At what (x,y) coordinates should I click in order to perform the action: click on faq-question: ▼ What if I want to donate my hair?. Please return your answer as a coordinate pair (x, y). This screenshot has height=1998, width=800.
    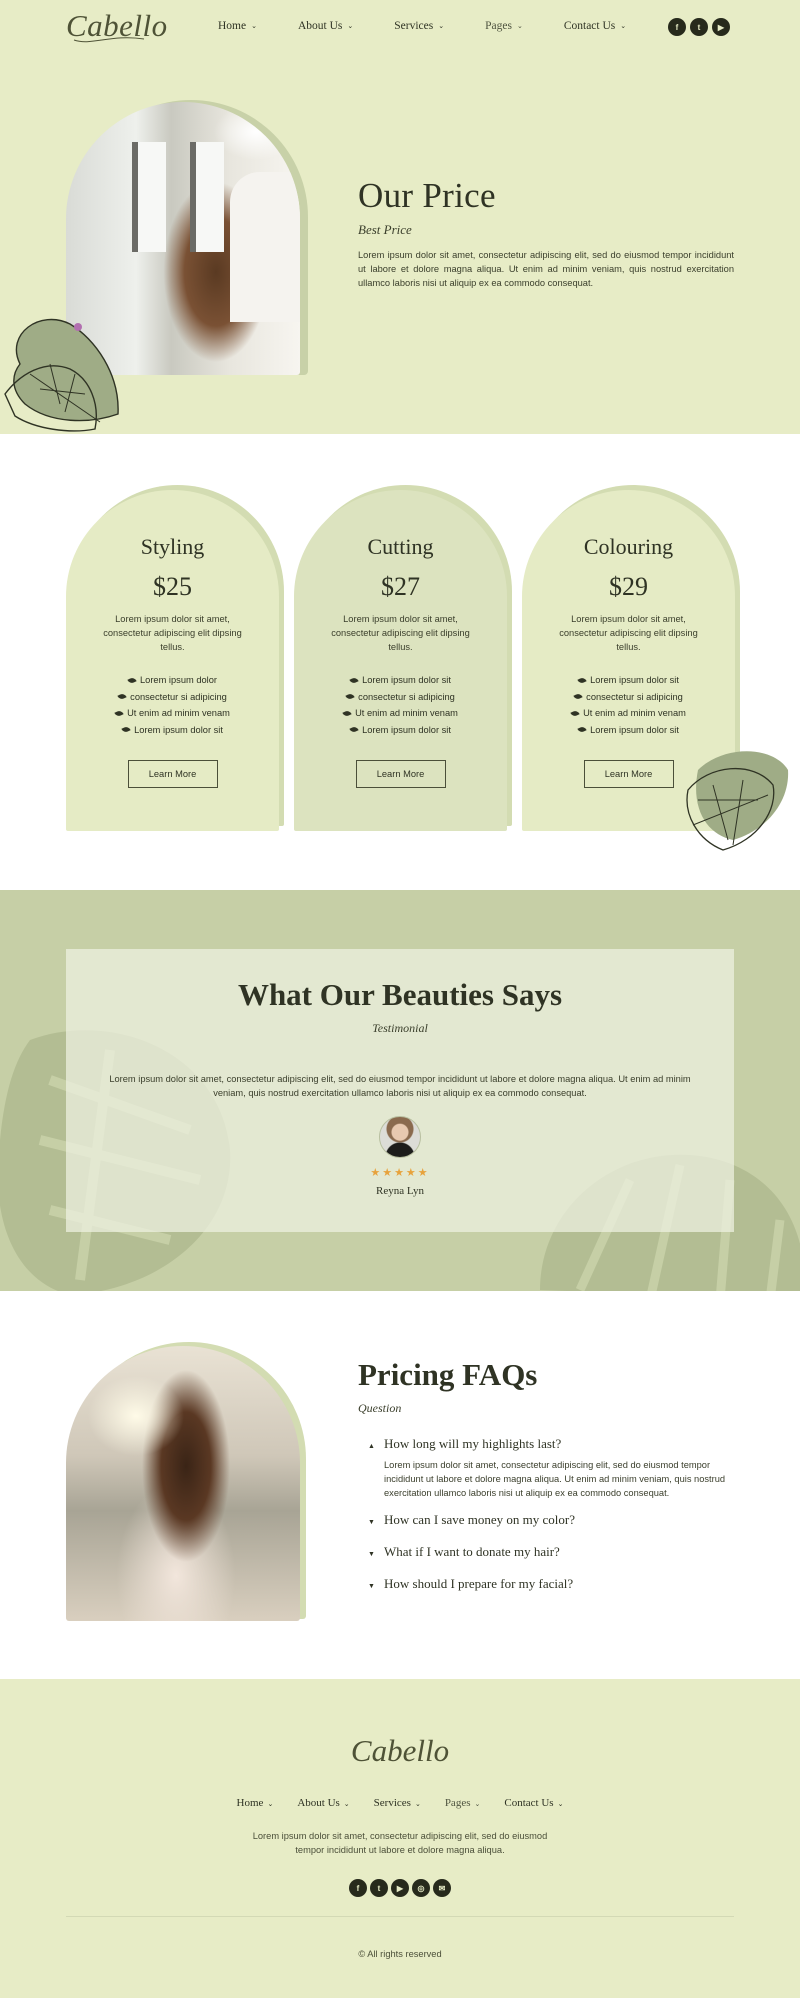
    Looking at the image, I should click on (547, 1552).